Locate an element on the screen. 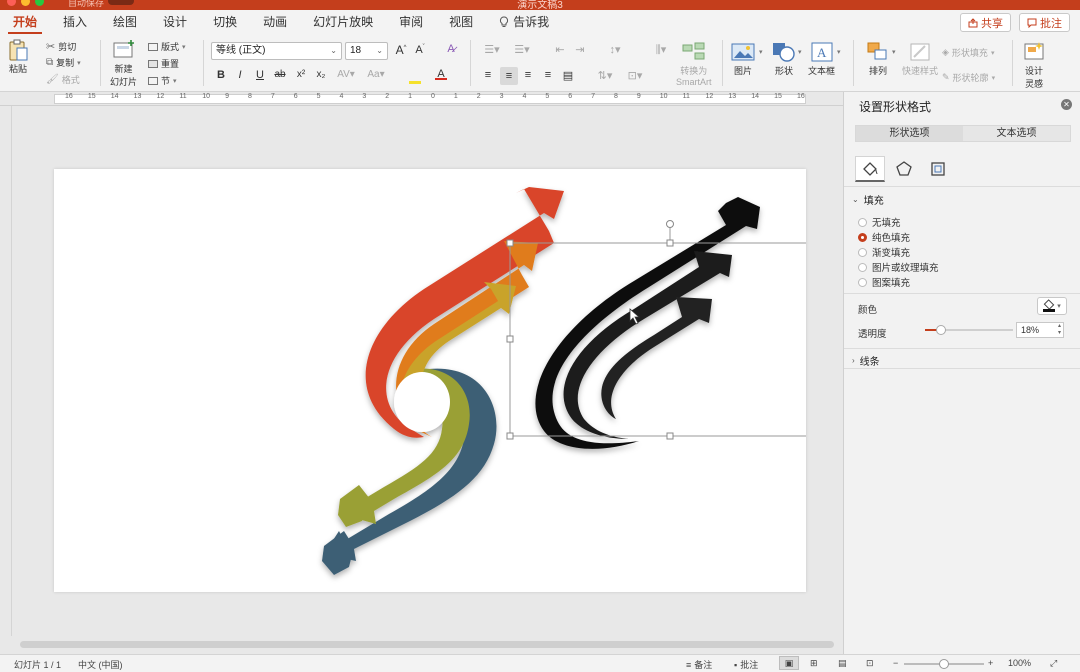  black-arrow-bottom is located at coordinates (656, 358).